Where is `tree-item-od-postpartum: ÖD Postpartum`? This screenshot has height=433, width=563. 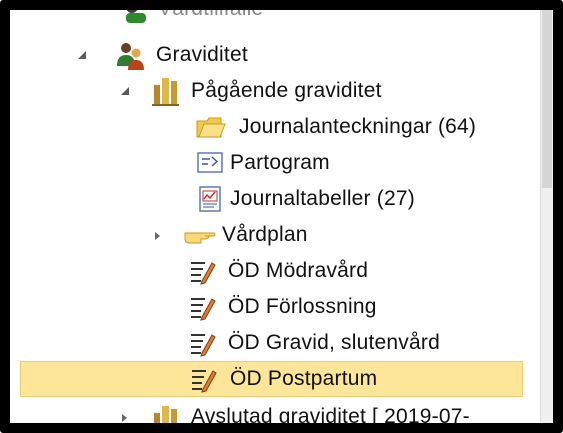 tree-item-od-postpartum: ÖD Postpartum is located at coordinates (271, 379).